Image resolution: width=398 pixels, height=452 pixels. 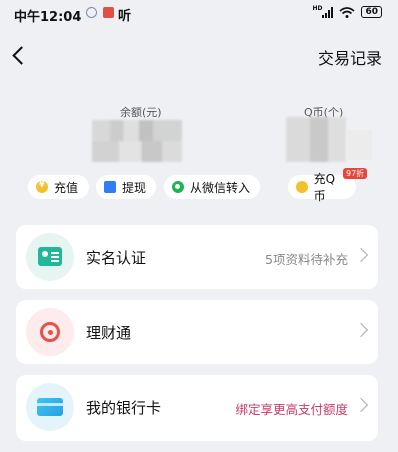 I want to click on recharge-button: 充值, so click(x=58, y=187).